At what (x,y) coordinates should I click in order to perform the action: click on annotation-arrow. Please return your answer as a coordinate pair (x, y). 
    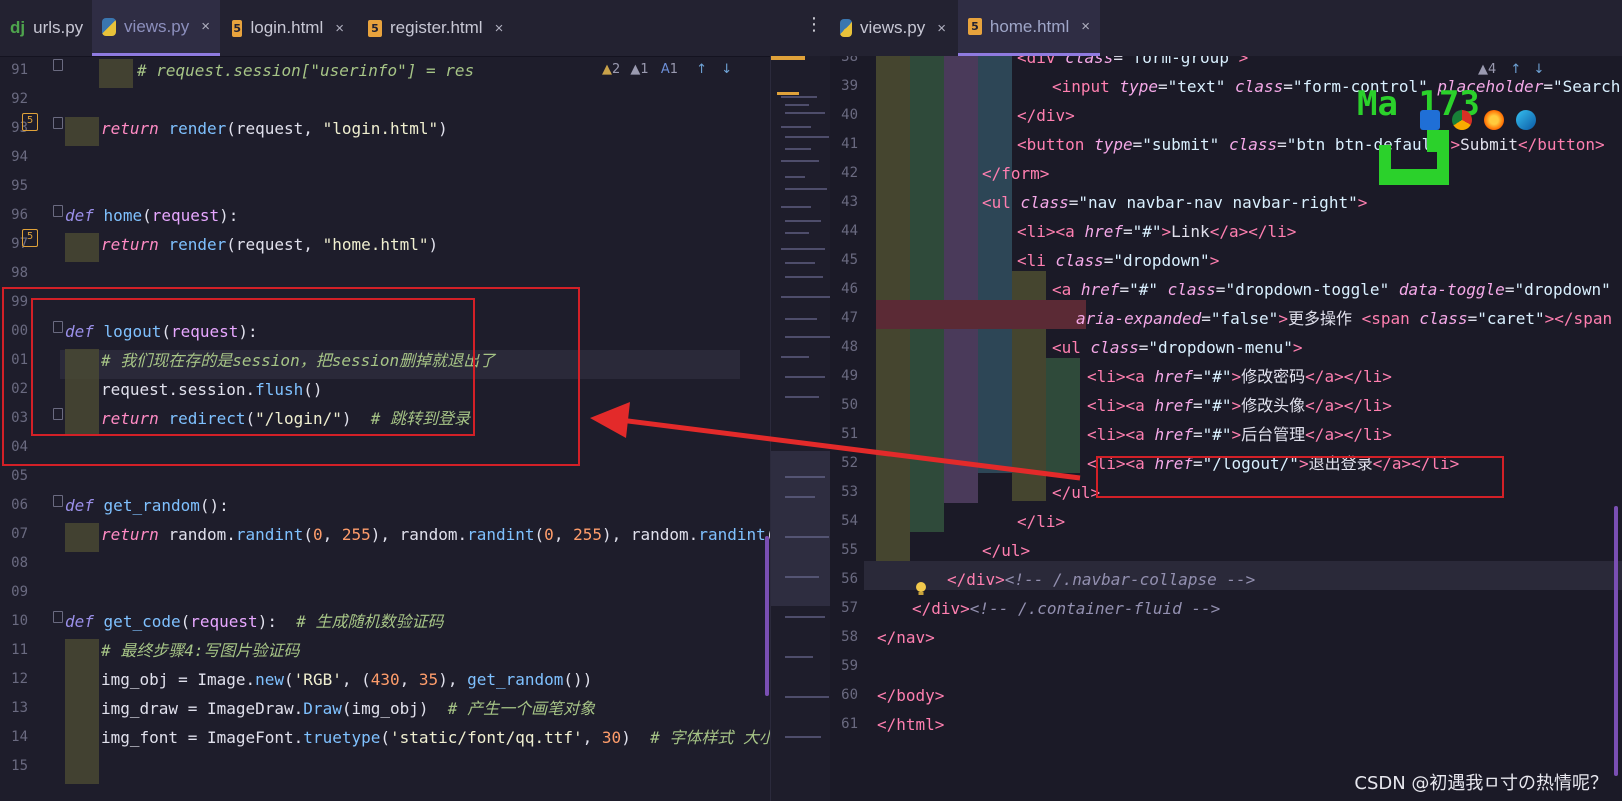
    Looking at the image, I should click on (835, 441).